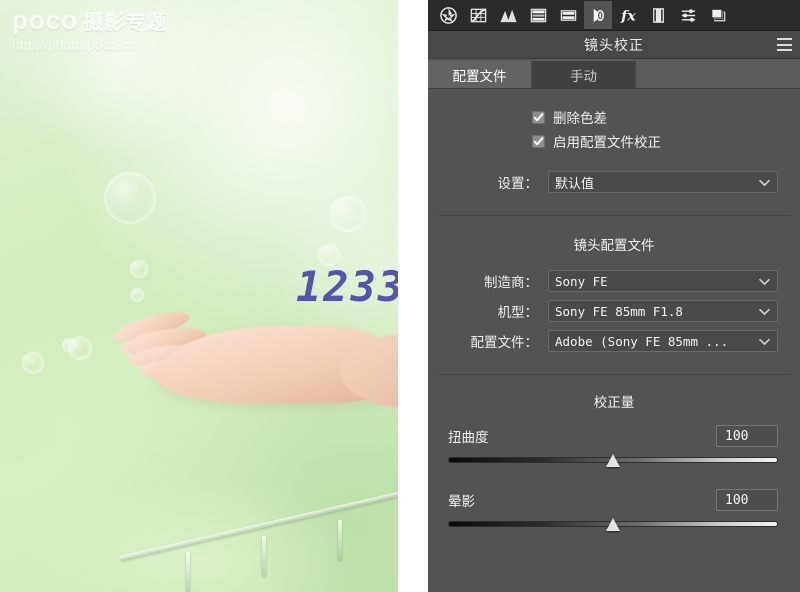 The height and width of the screenshot is (592, 800). Describe the element at coordinates (504, 342) in the screenshot. I see `profile-label: 配置文件：` at that location.